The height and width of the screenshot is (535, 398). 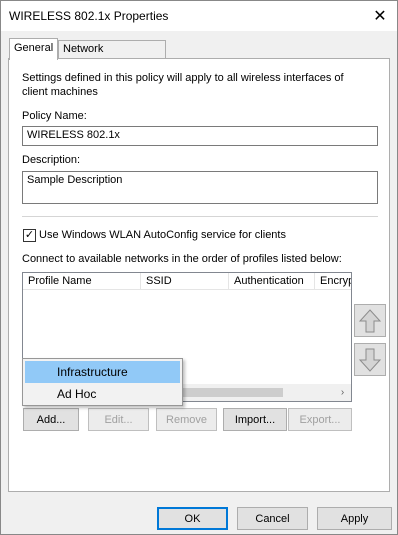 I want to click on scroll-right-icon: ›, so click(x=342, y=392).